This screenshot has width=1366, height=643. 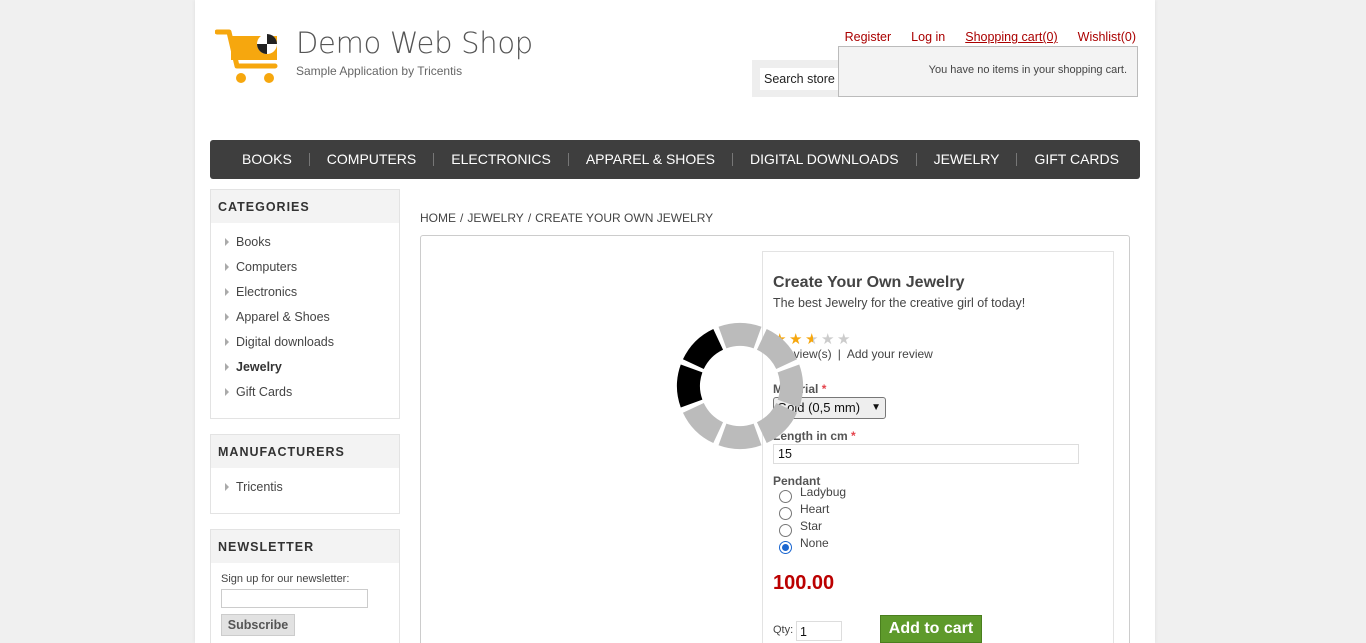 I want to click on manufacturer-item-tricentis: Tricentis, so click(x=312, y=486).